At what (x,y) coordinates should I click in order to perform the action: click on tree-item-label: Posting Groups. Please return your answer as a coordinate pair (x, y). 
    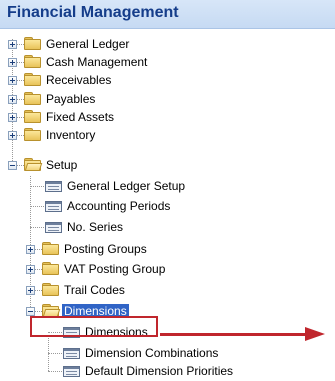
    Looking at the image, I should click on (105, 249).